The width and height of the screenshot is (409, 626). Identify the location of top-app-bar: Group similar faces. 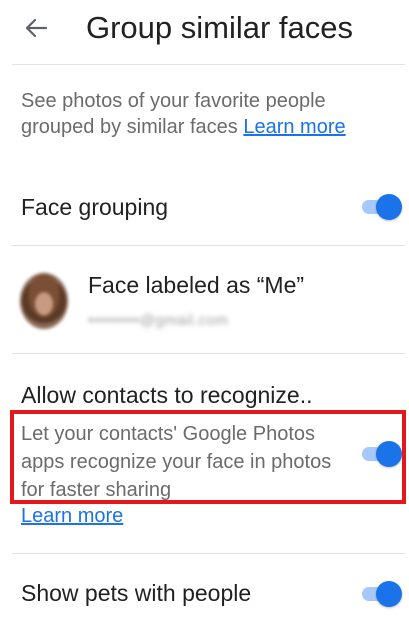
(204, 29).